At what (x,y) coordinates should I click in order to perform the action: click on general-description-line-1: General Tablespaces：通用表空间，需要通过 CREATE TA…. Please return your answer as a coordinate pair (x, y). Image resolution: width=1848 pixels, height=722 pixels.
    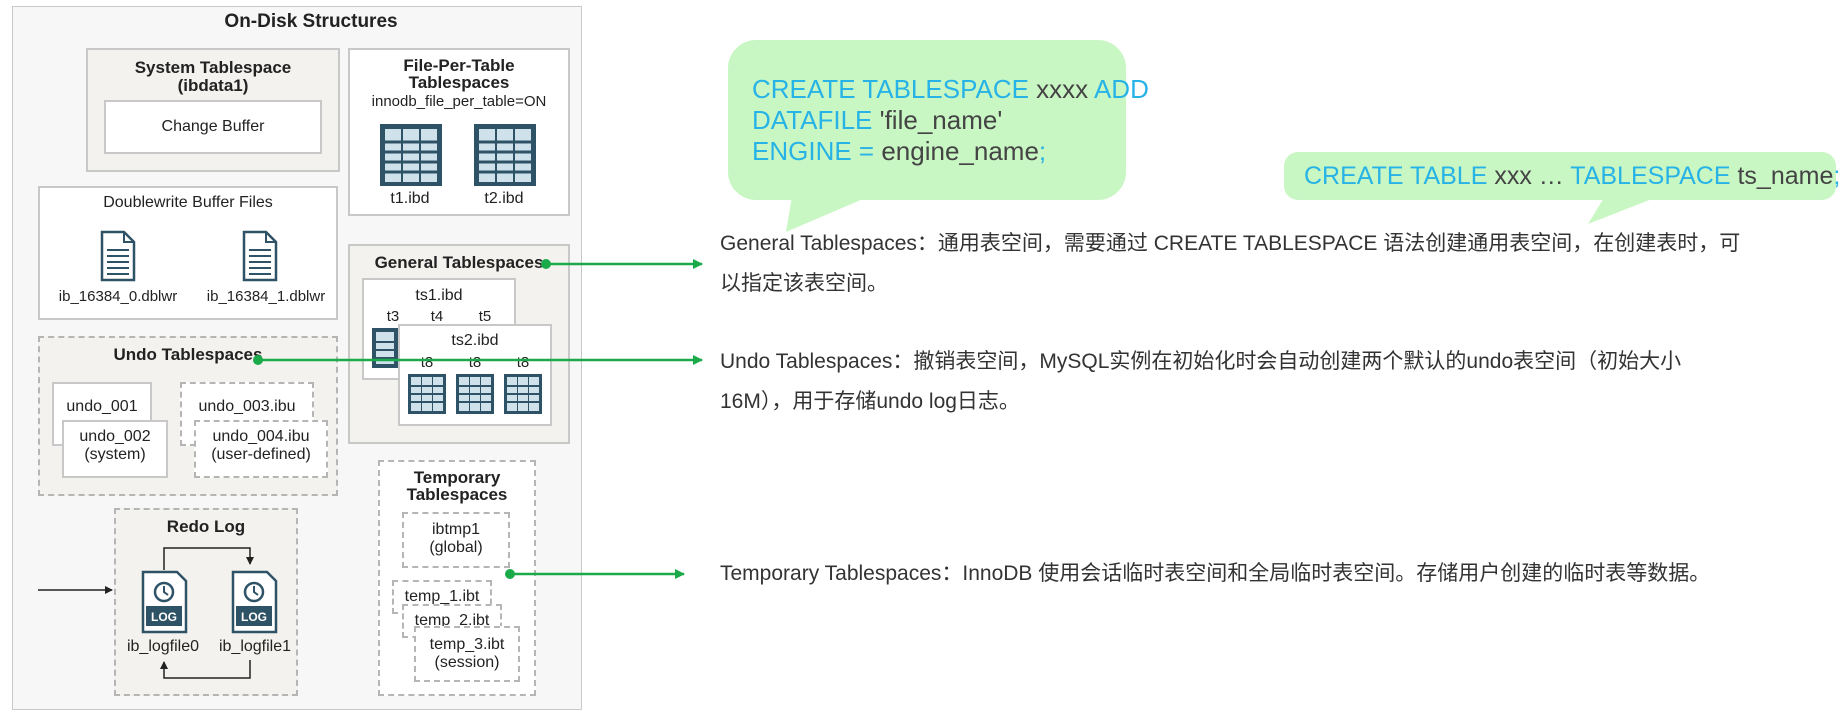
    Looking at the image, I should click on (1230, 243).